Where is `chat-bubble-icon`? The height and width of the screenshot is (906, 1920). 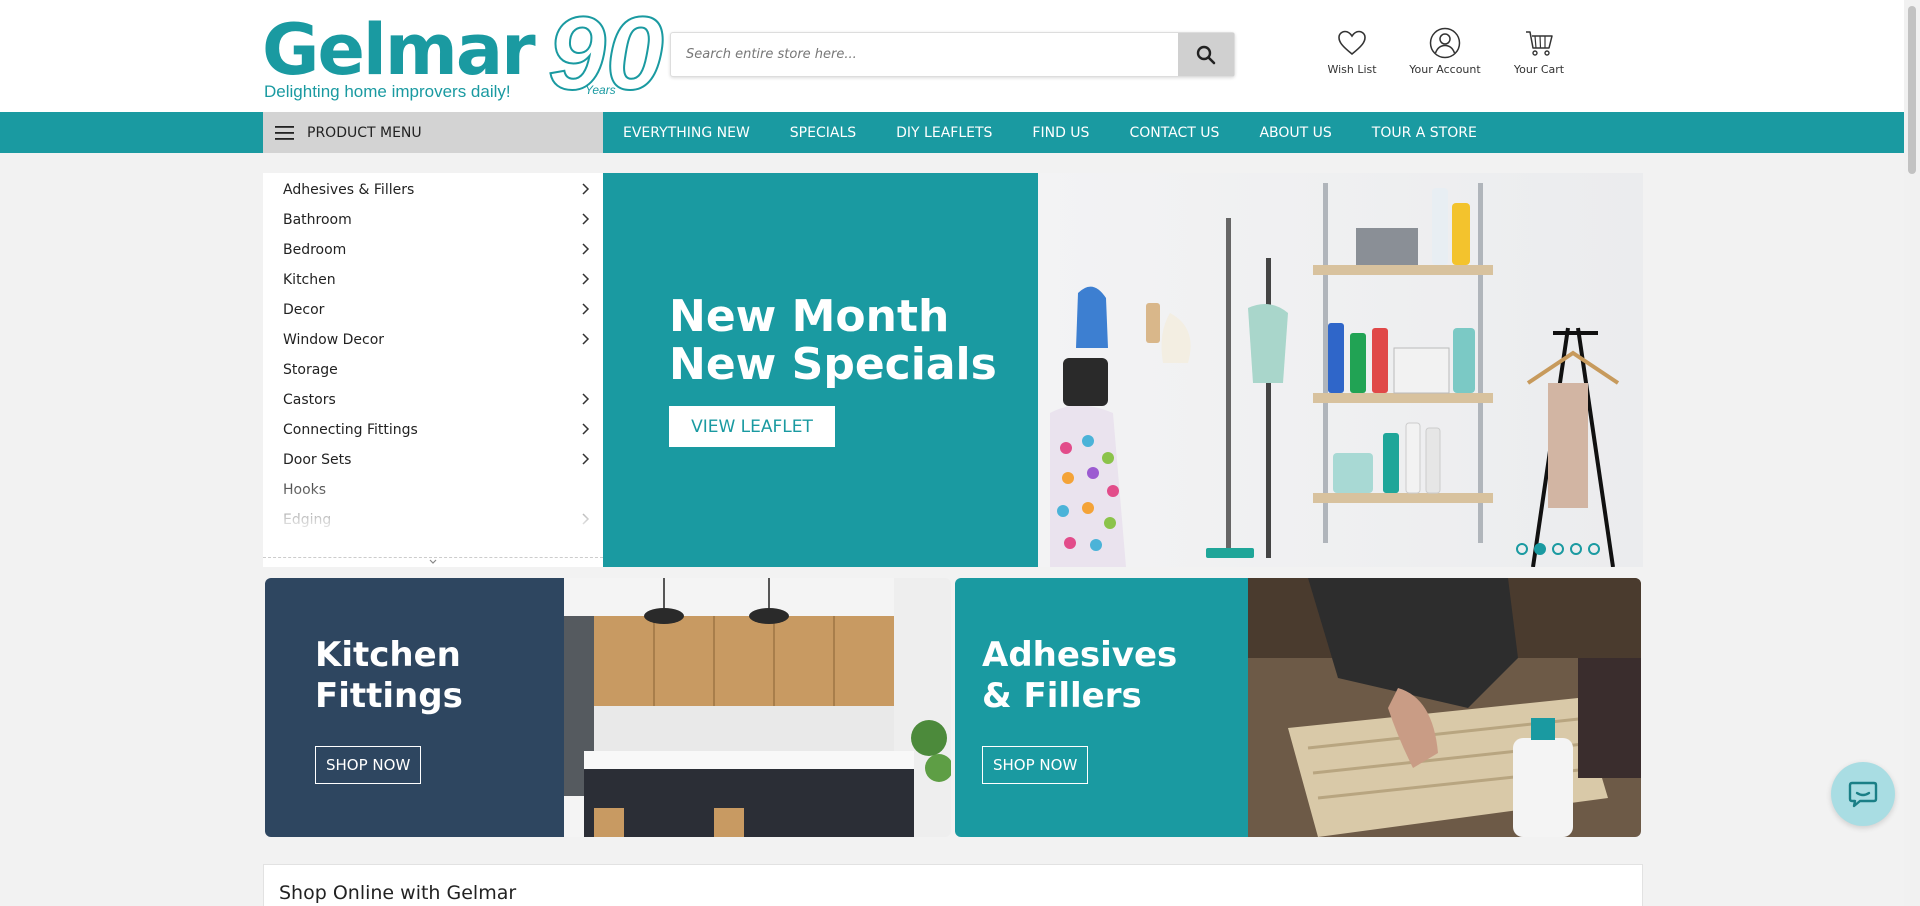 chat-bubble-icon is located at coordinates (1863, 794).